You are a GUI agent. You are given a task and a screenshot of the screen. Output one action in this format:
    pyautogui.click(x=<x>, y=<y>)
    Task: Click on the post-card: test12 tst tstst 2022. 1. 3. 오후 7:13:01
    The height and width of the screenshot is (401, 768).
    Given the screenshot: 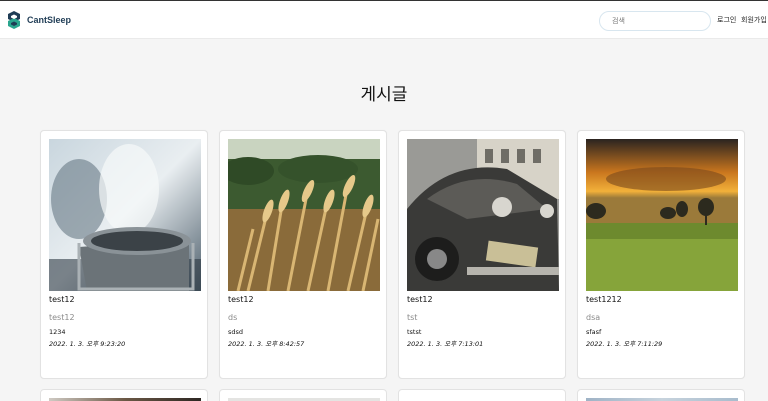 What is the action you would take?
    pyautogui.click(x=482, y=254)
    